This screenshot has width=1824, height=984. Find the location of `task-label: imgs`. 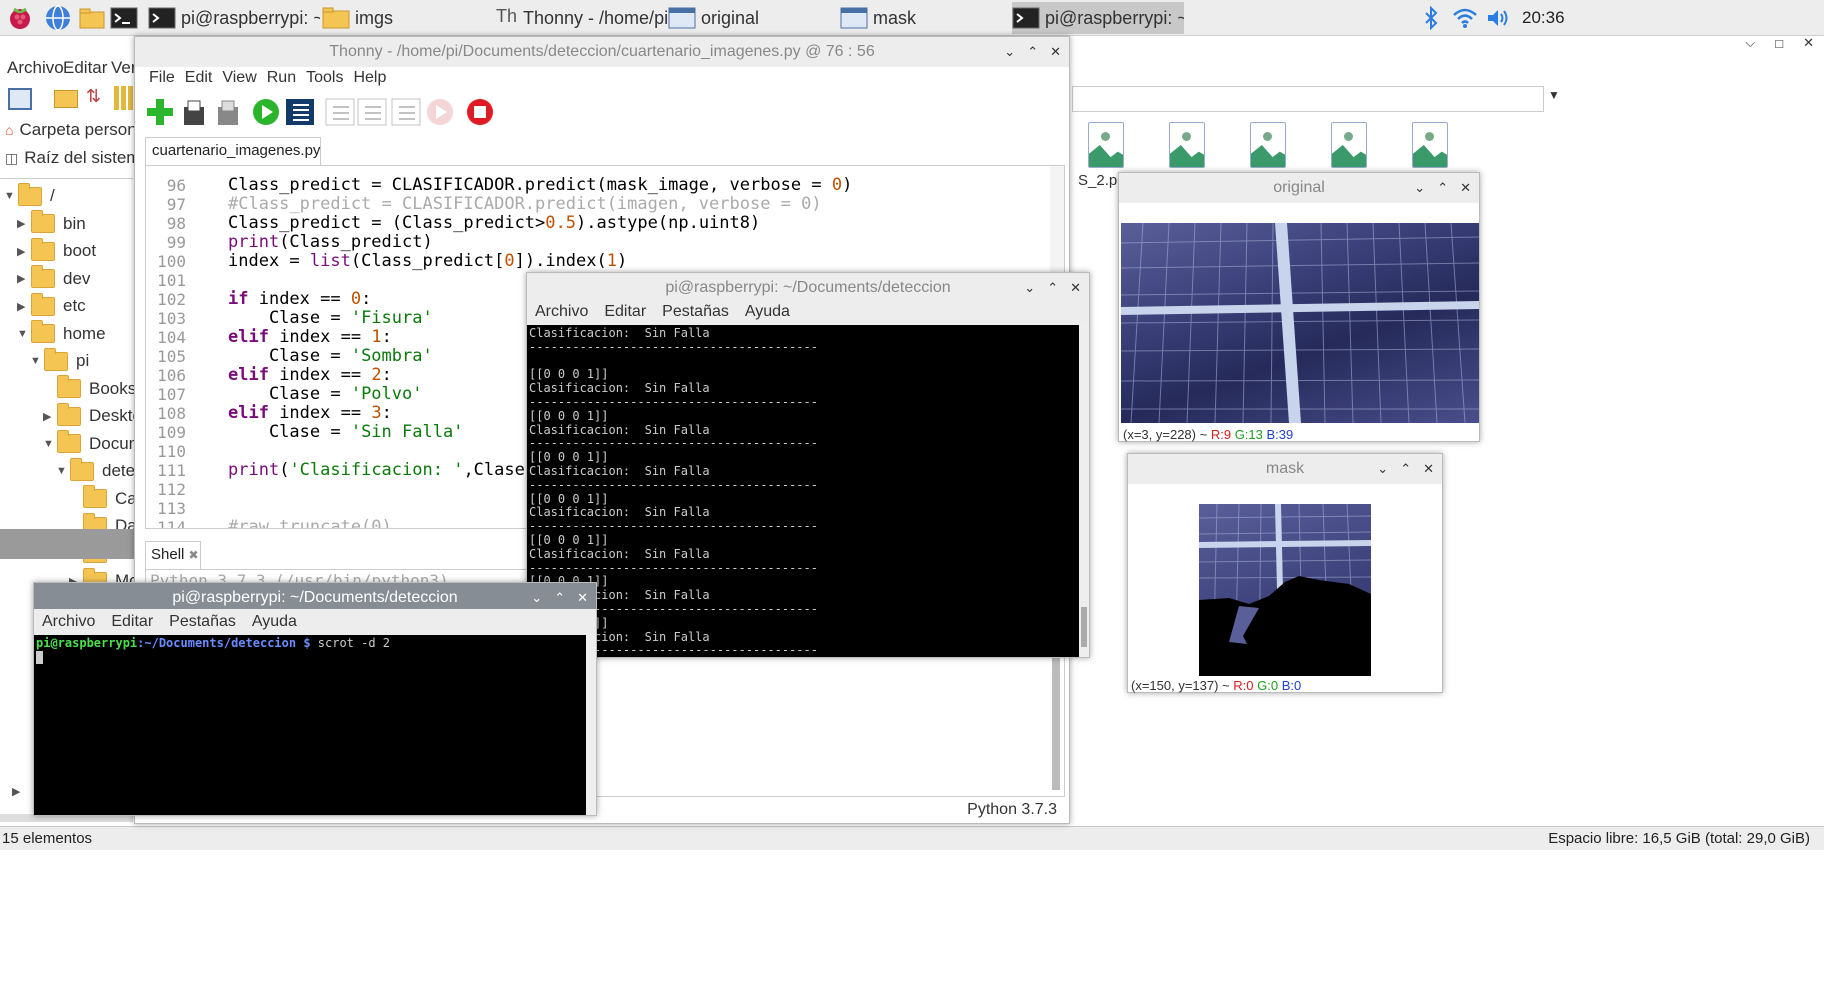

task-label: imgs is located at coordinates (374, 17).